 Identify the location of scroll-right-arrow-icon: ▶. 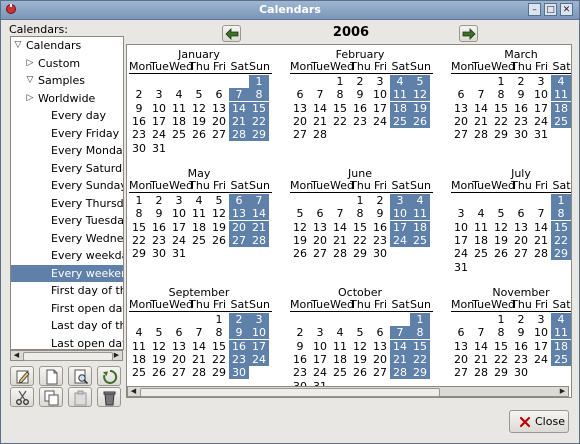
(116, 355).